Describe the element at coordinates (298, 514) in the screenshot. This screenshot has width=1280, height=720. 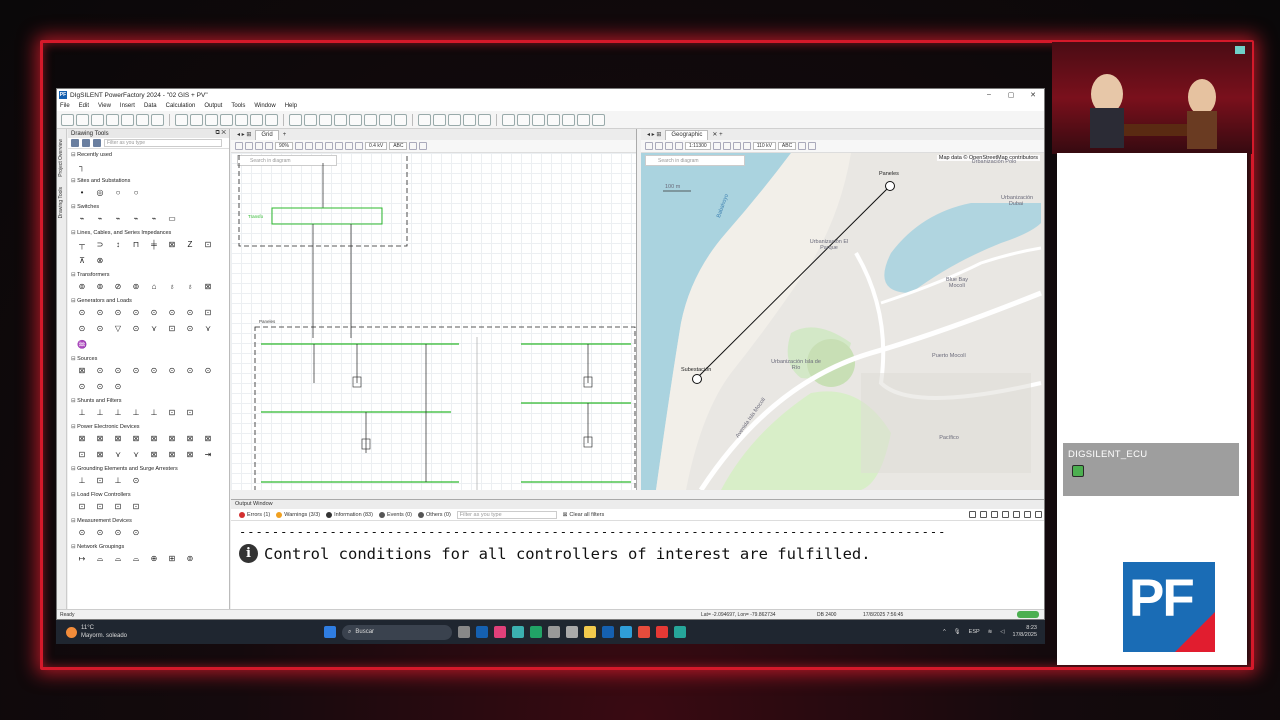
I see `filter-warnings: Warnings (3/3)` at that location.